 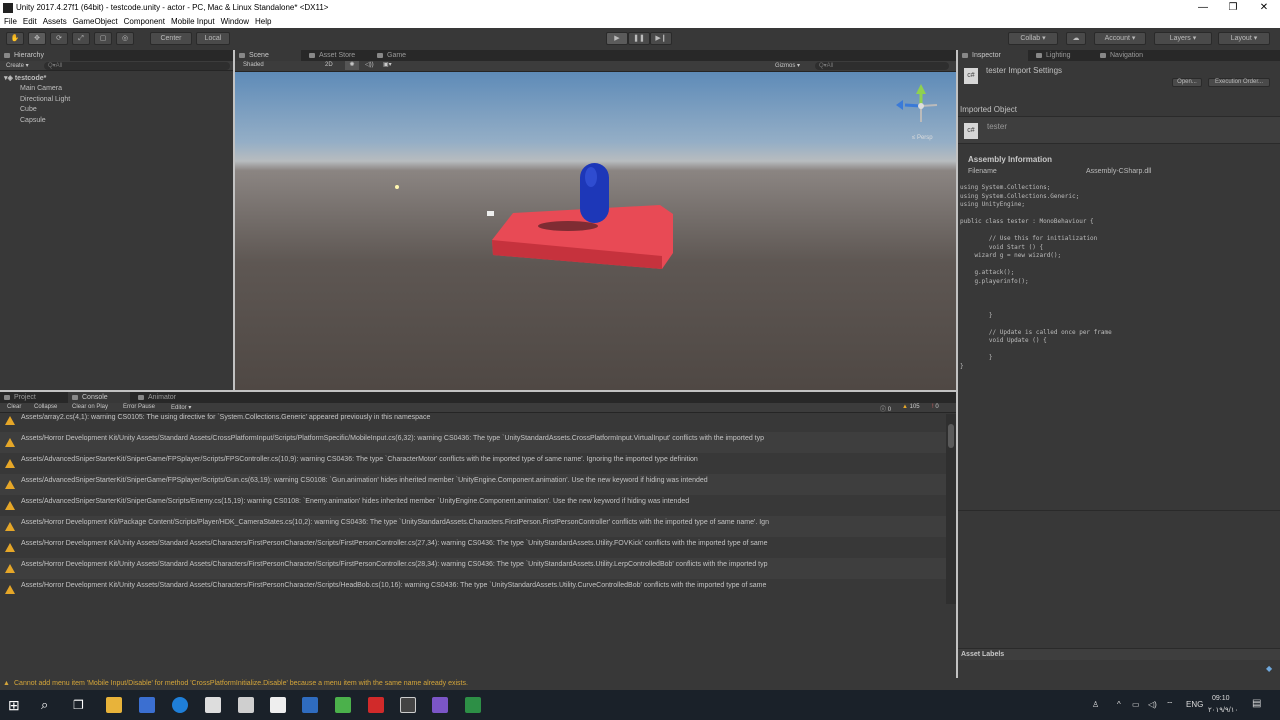 I want to click on pivot-center-button: Center, so click(x=171, y=38).